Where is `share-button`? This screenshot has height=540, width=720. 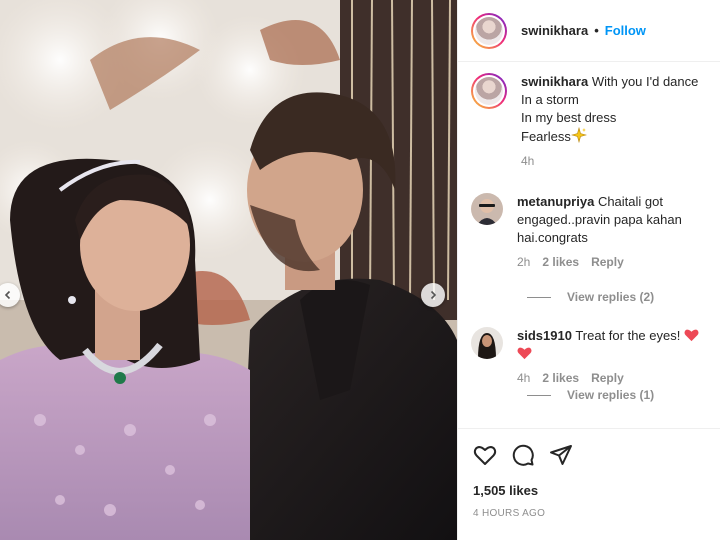
share-button is located at coordinates (561, 455).